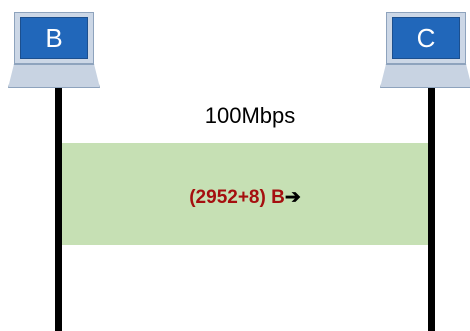 The height and width of the screenshot is (331, 470). Describe the element at coordinates (54, 76) in the screenshot. I see `laptop-b-base` at that location.